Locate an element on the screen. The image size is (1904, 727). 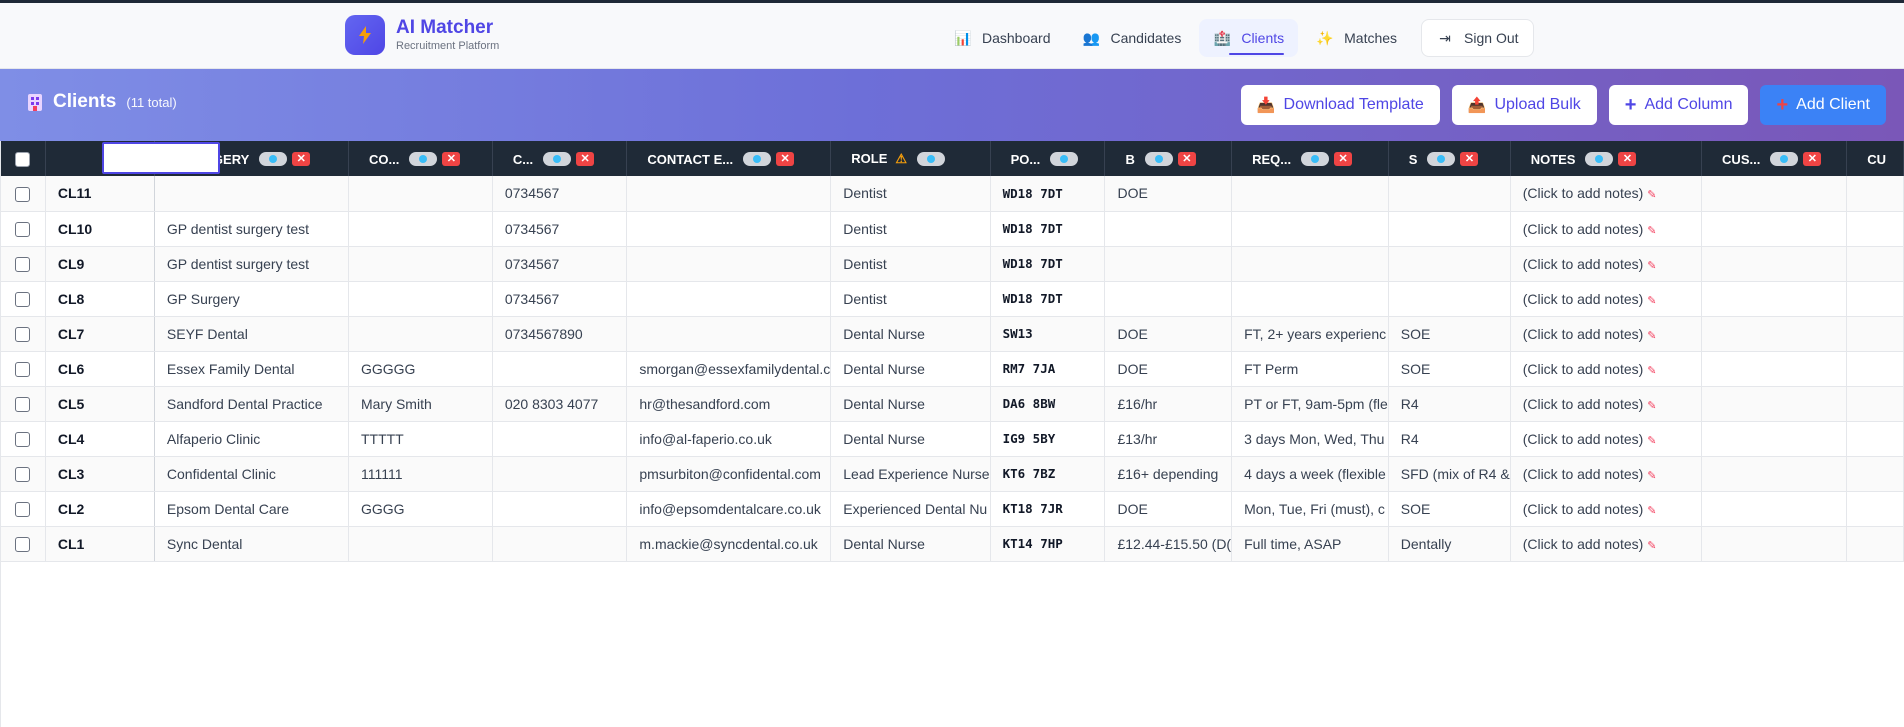
cell-postcode: IG9 5BY is located at coordinates (1048, 439).